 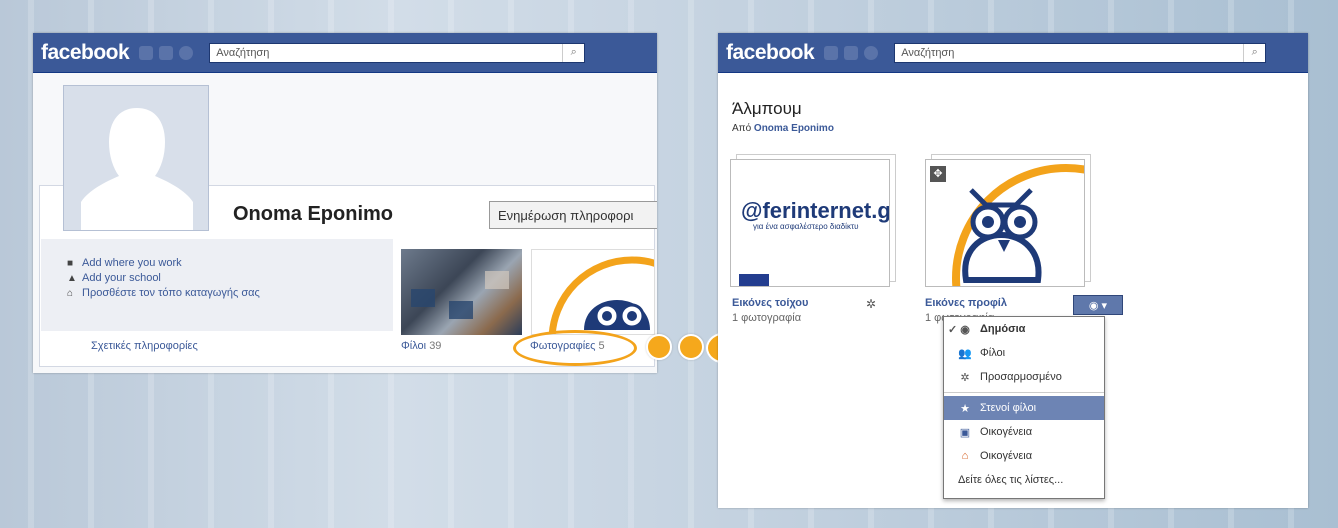 I want to click on about-link: Σχετικές πληροφορίες, so click(x=144, y=346).